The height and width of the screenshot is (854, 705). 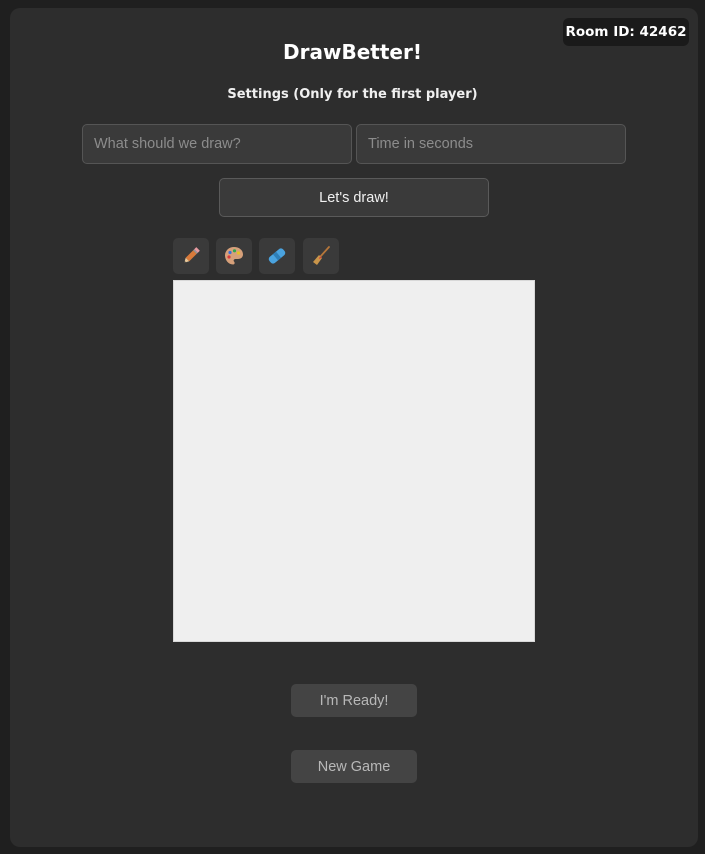 I want to click on broom-icon, so click(x=321, y=256).